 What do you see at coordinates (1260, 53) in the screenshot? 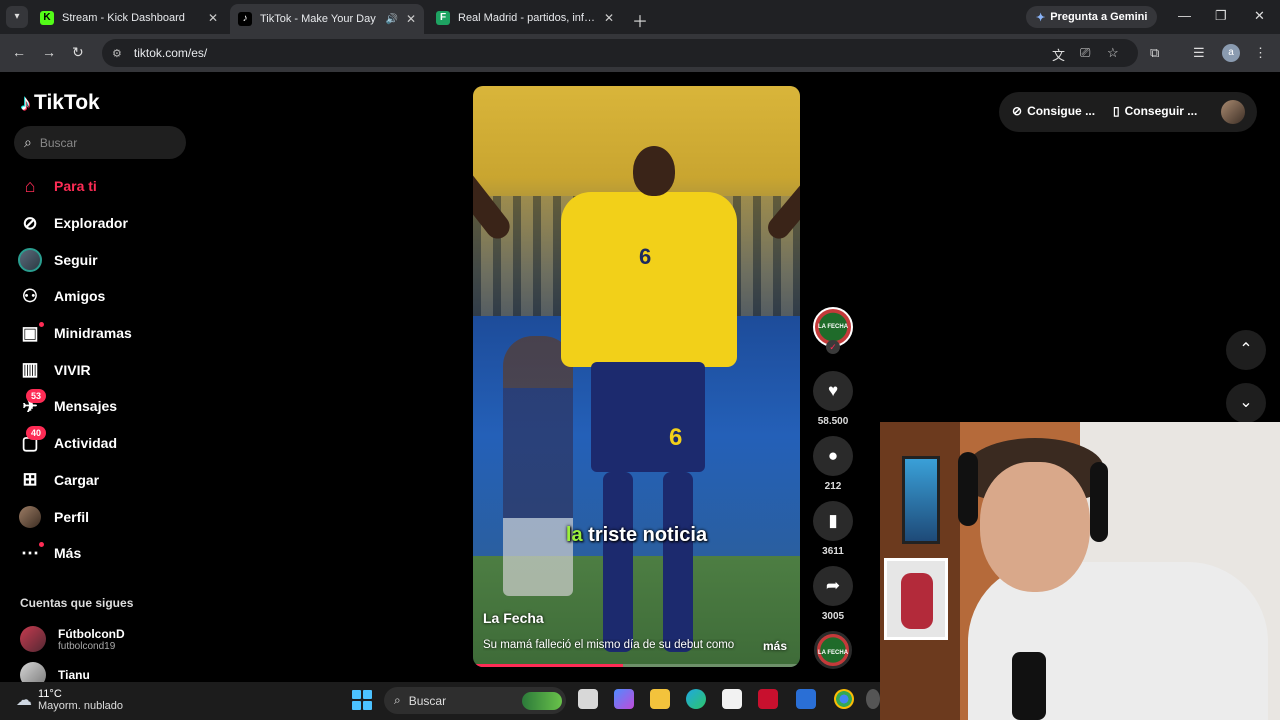
I see `chrome-menu-icon: ⋮` at bounding box center [1260, 53].